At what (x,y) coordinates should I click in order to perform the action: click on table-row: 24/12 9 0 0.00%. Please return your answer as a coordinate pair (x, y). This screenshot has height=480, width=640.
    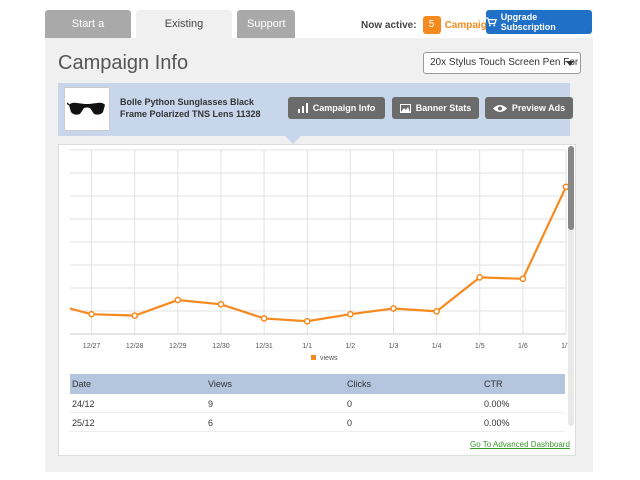
    Looking at the image, I should click on (317, 403).